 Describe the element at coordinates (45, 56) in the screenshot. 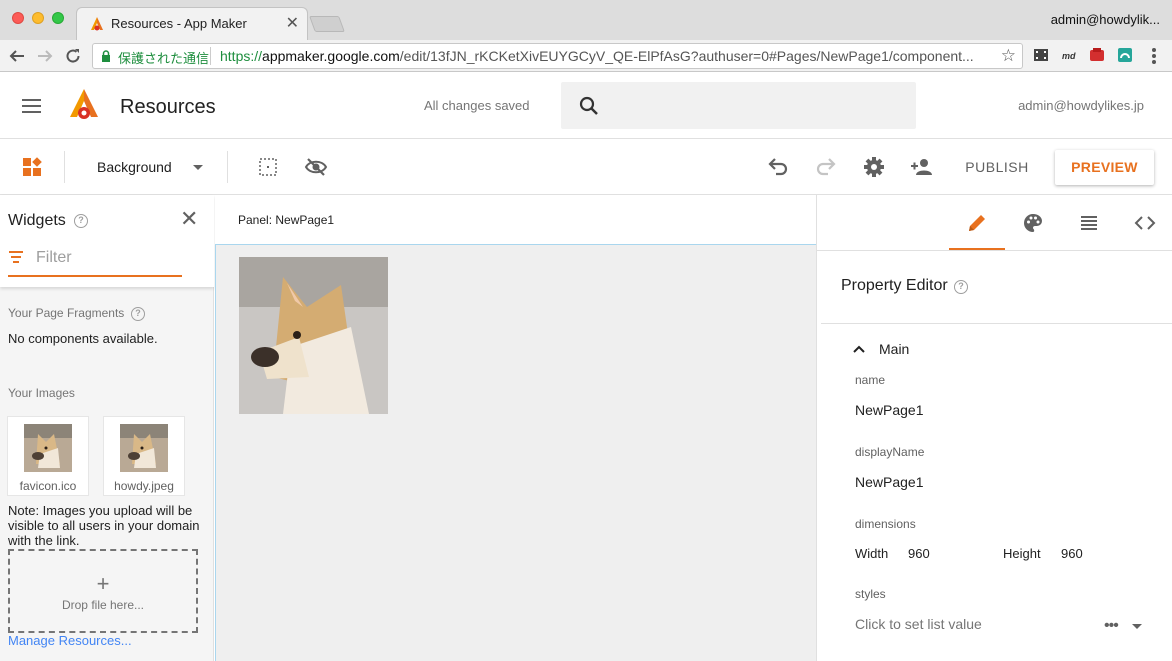

I see `forward-arrow-icon` at that location.